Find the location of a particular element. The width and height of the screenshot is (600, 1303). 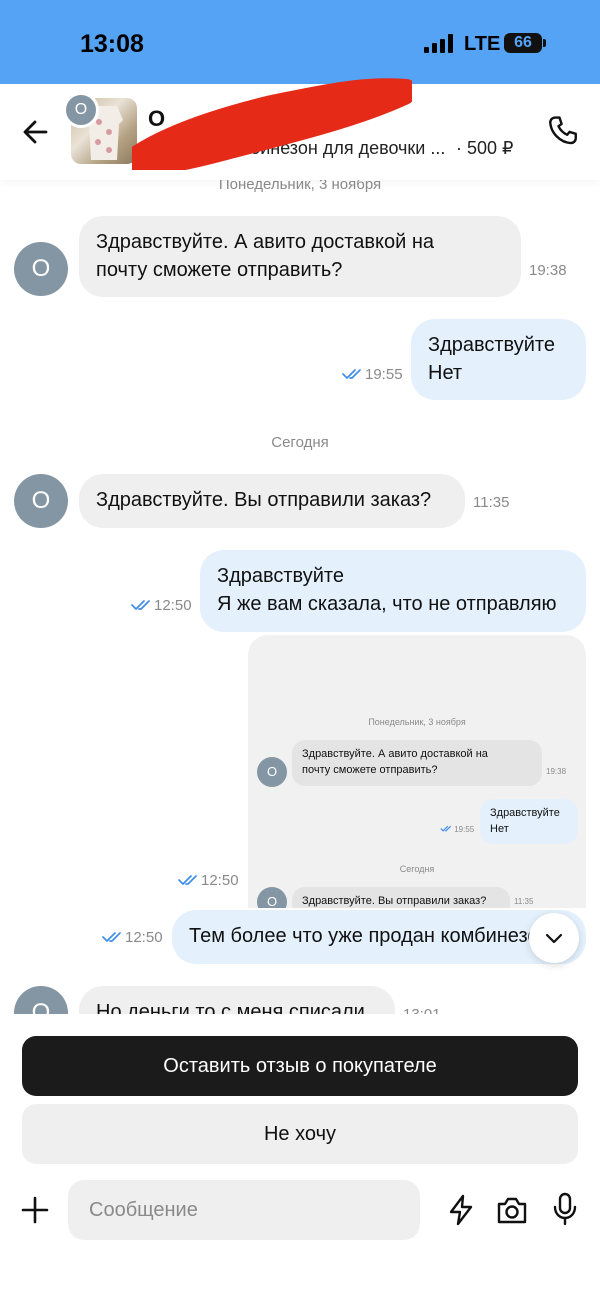

screenshot-message-outgoing: Здравствуйте Нет is located at coordinates (529, 821).